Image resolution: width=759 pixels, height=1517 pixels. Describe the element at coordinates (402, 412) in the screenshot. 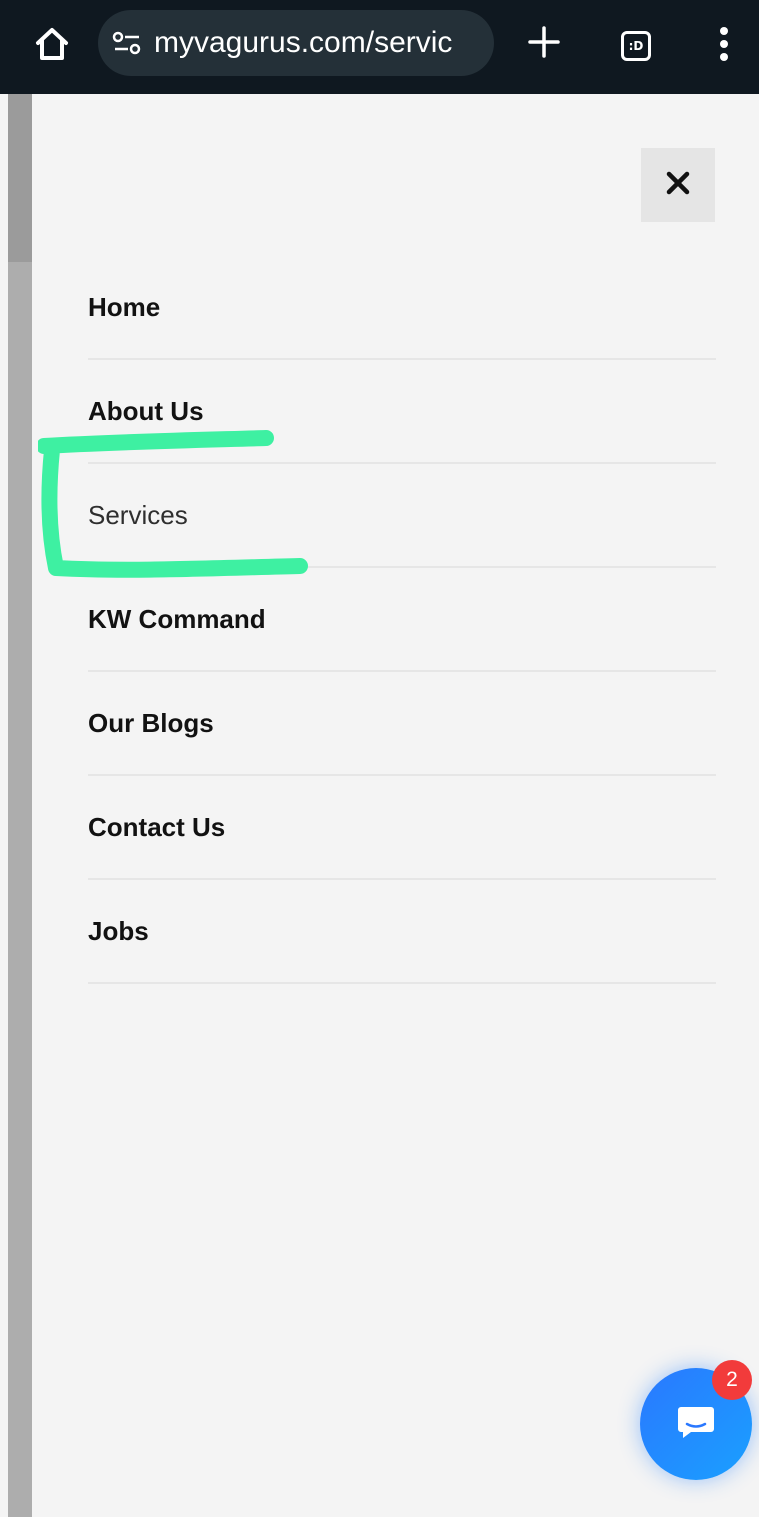

I see `nav-item-about-us: About Us` at that location.